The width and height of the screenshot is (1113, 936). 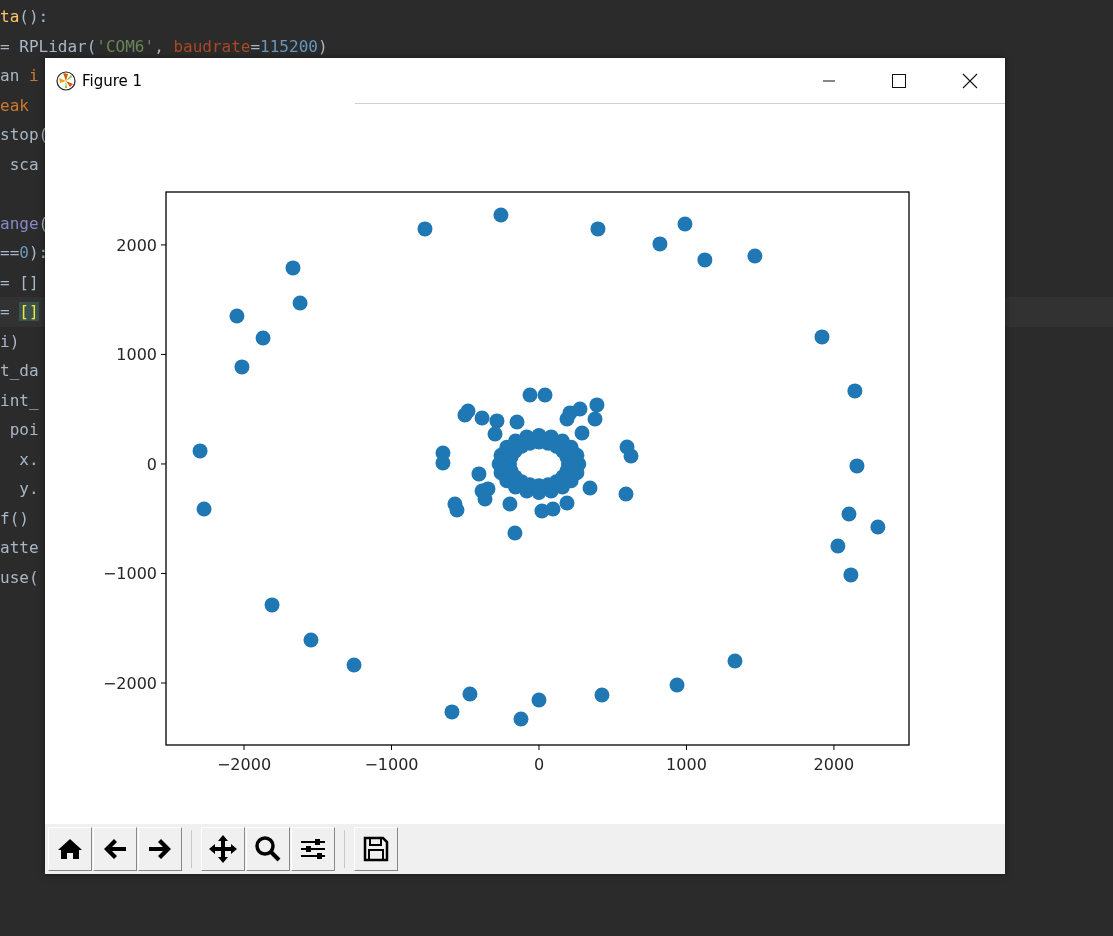 I want to click on code-line: i), so click(x=10, y=341).